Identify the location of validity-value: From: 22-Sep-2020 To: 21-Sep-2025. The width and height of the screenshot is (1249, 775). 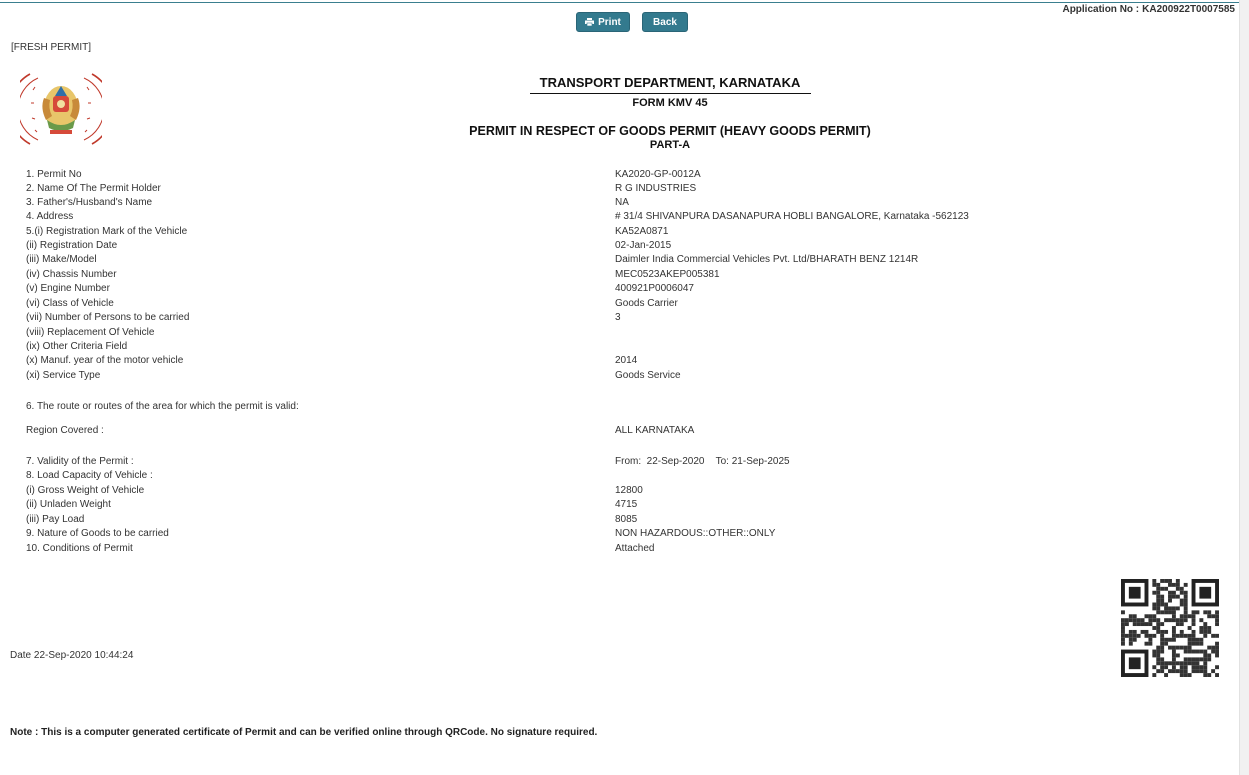
(702, 462).